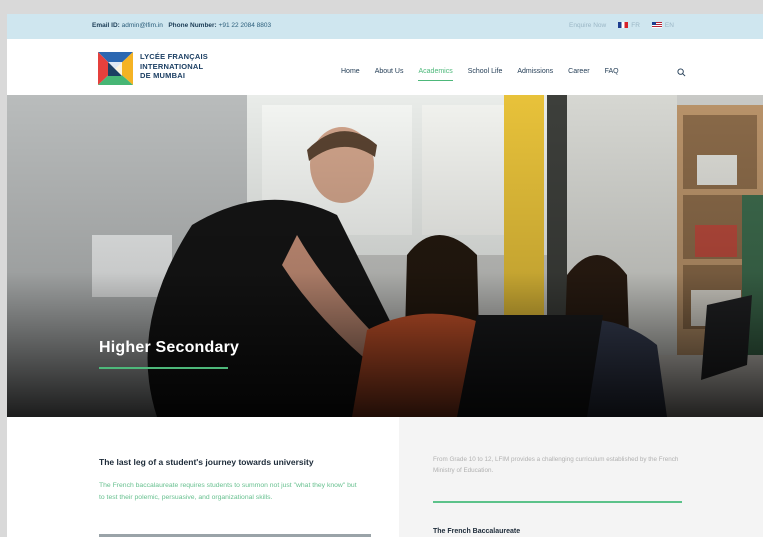 The width and height of the screenshot is (763, 537). I want to click on top-right-links: Enquire Now FR EN, so click(621, 25).